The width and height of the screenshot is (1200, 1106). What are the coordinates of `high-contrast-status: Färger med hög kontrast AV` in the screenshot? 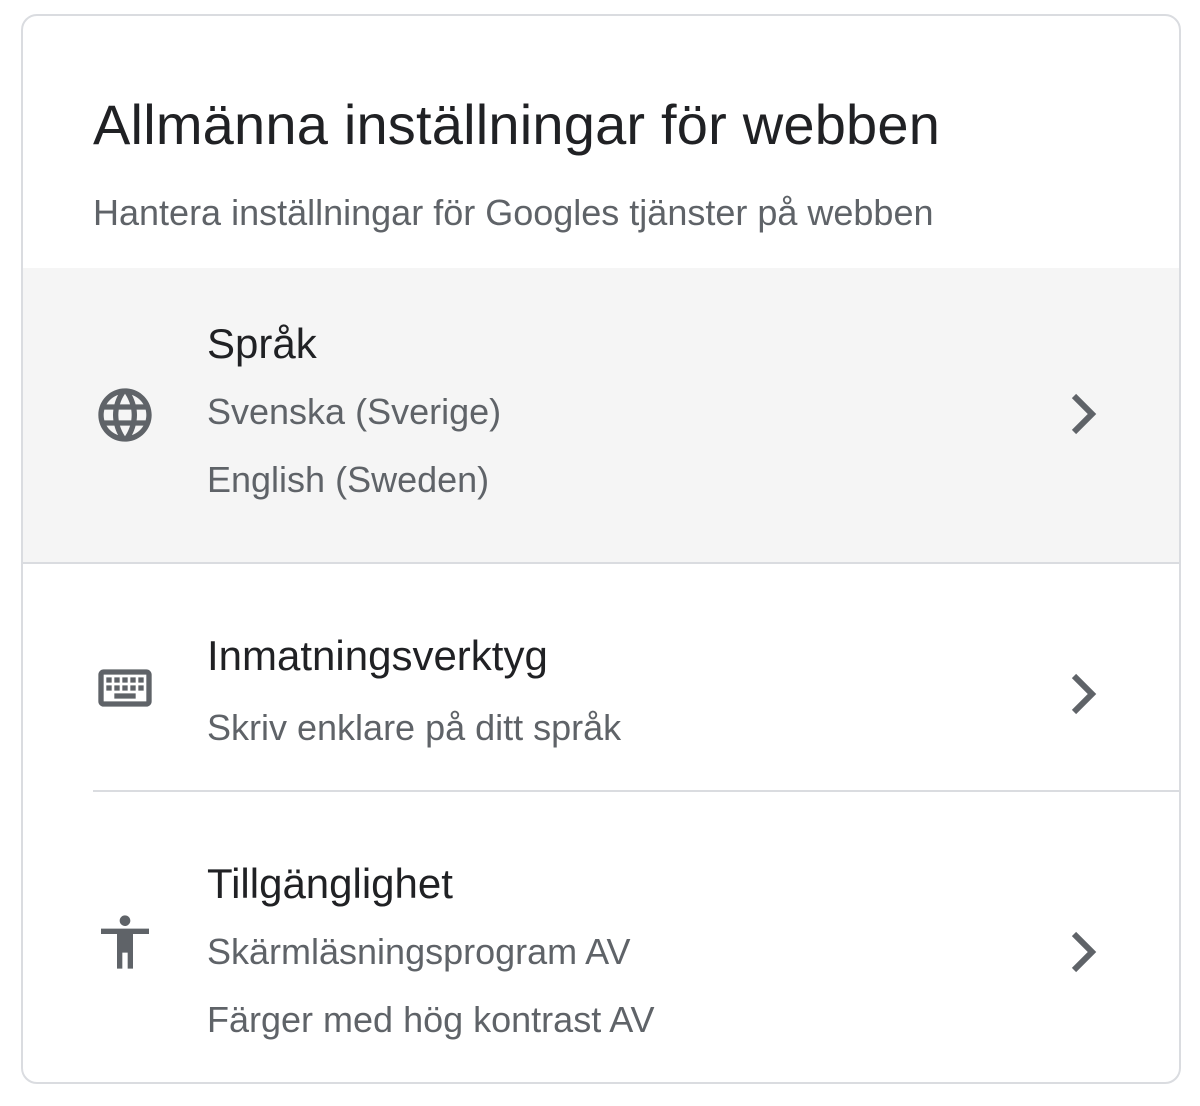 It's located at (431, 1019).